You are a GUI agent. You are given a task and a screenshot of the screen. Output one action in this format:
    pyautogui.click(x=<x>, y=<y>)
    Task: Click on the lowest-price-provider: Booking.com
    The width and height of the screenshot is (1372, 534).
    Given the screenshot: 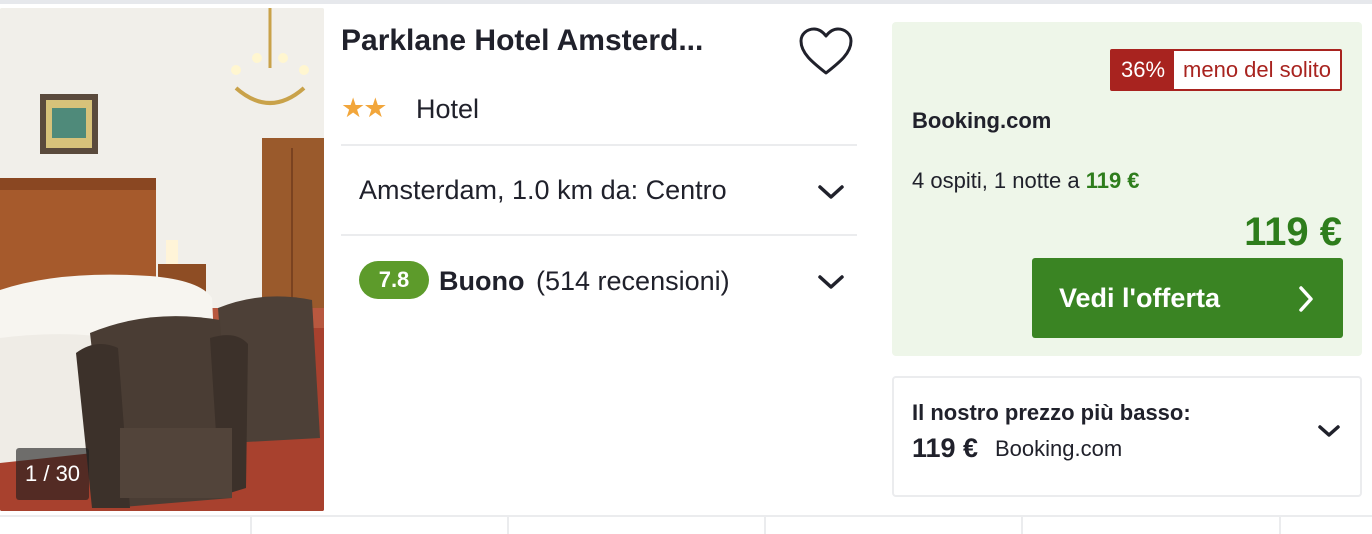 What is the action you would take?
    pyautogui.click(x=1059, y=448)
    